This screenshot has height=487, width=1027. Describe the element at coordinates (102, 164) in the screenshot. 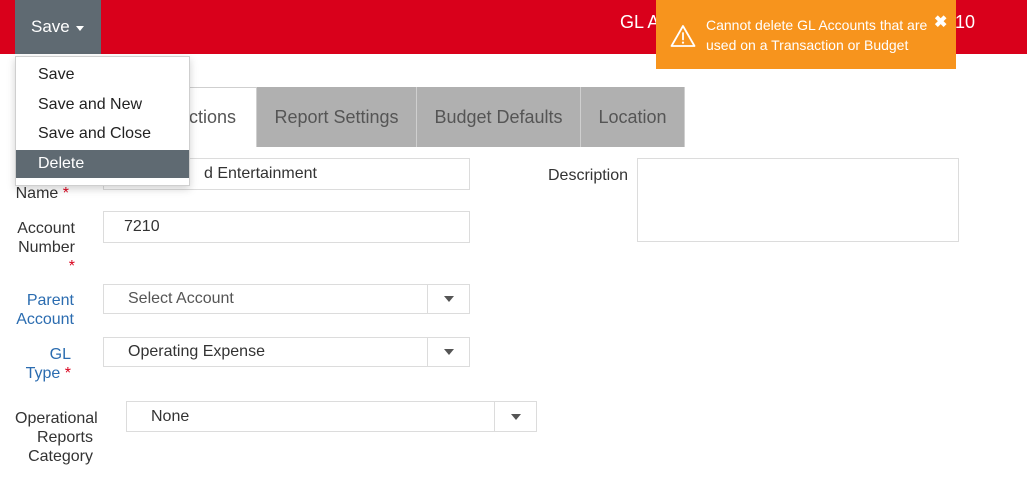

I see `menu-item-delete: Delete` at that location.